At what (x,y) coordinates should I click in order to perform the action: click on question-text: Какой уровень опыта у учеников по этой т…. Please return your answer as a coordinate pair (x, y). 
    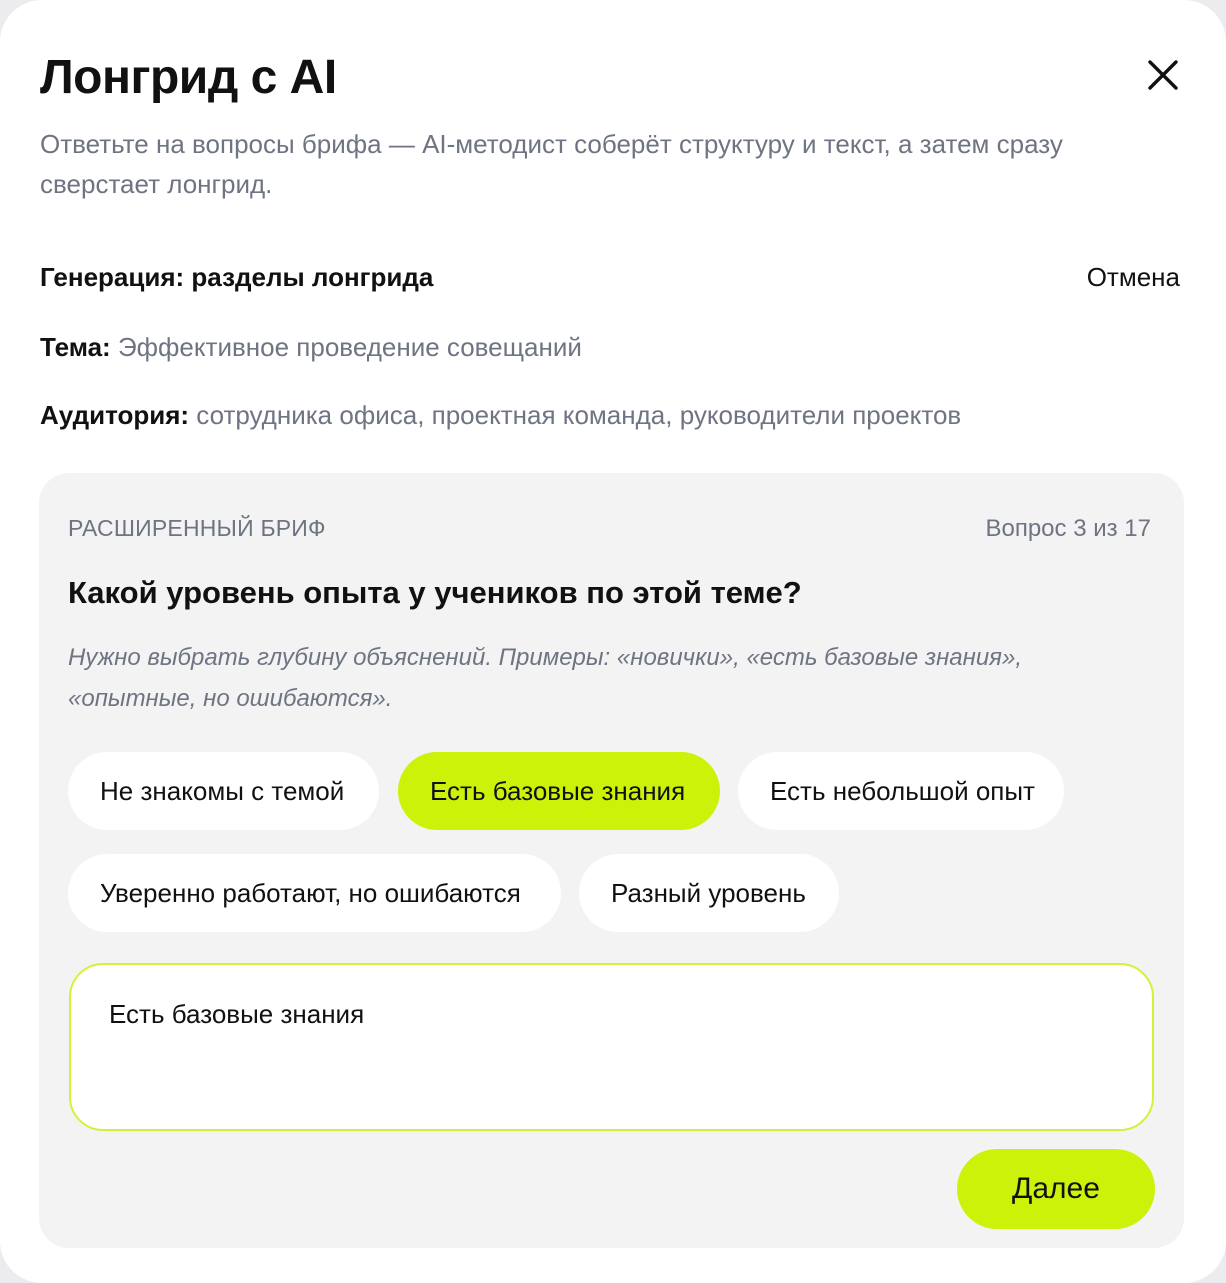
    Looking at the image, I should click on (435, 592).